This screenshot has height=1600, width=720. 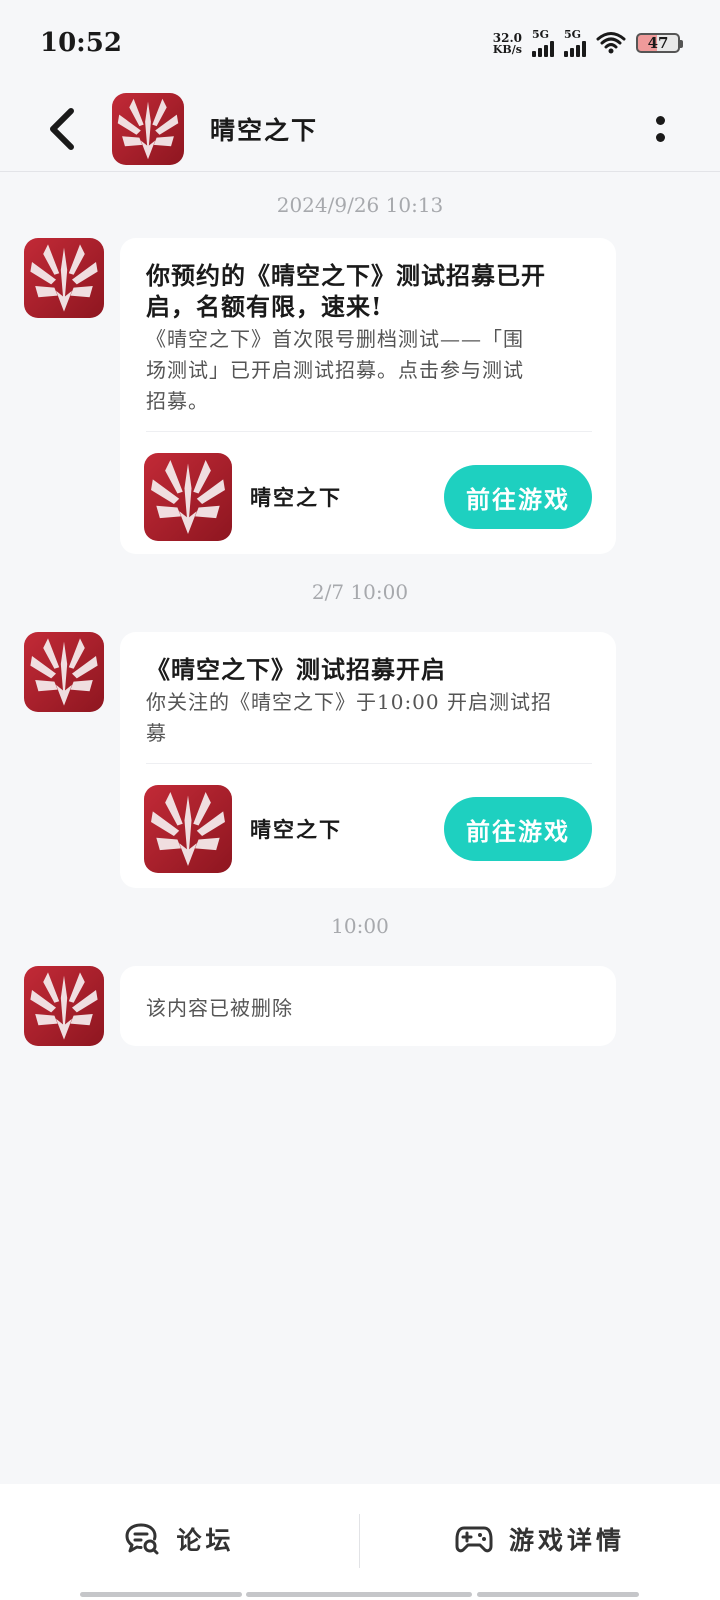 What do you see at coordinates (566, 1540) in the screenshot?
I see `tab-game-details-label: 游戏详情` at bounding box center [566, 1540].